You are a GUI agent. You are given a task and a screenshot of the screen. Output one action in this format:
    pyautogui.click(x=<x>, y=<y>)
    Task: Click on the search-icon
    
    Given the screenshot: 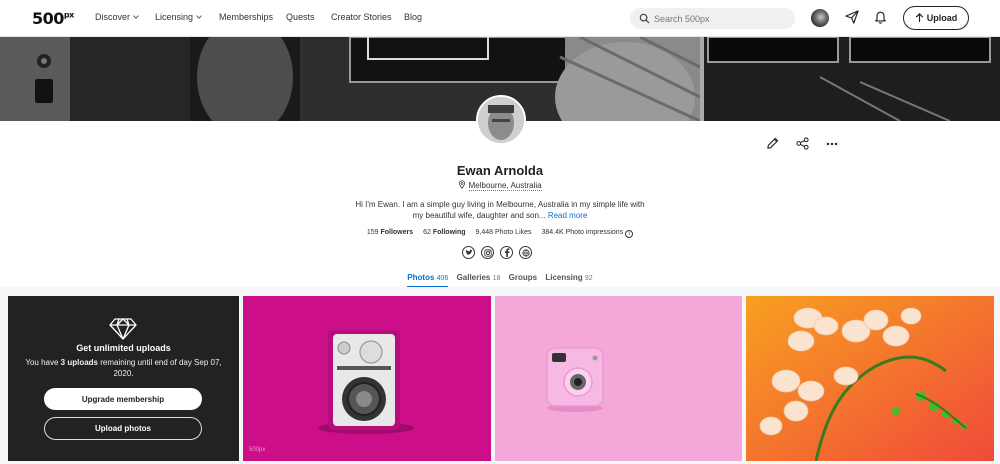 What is the action you would take?
    pyautogui.click(x=644, y=18)
    